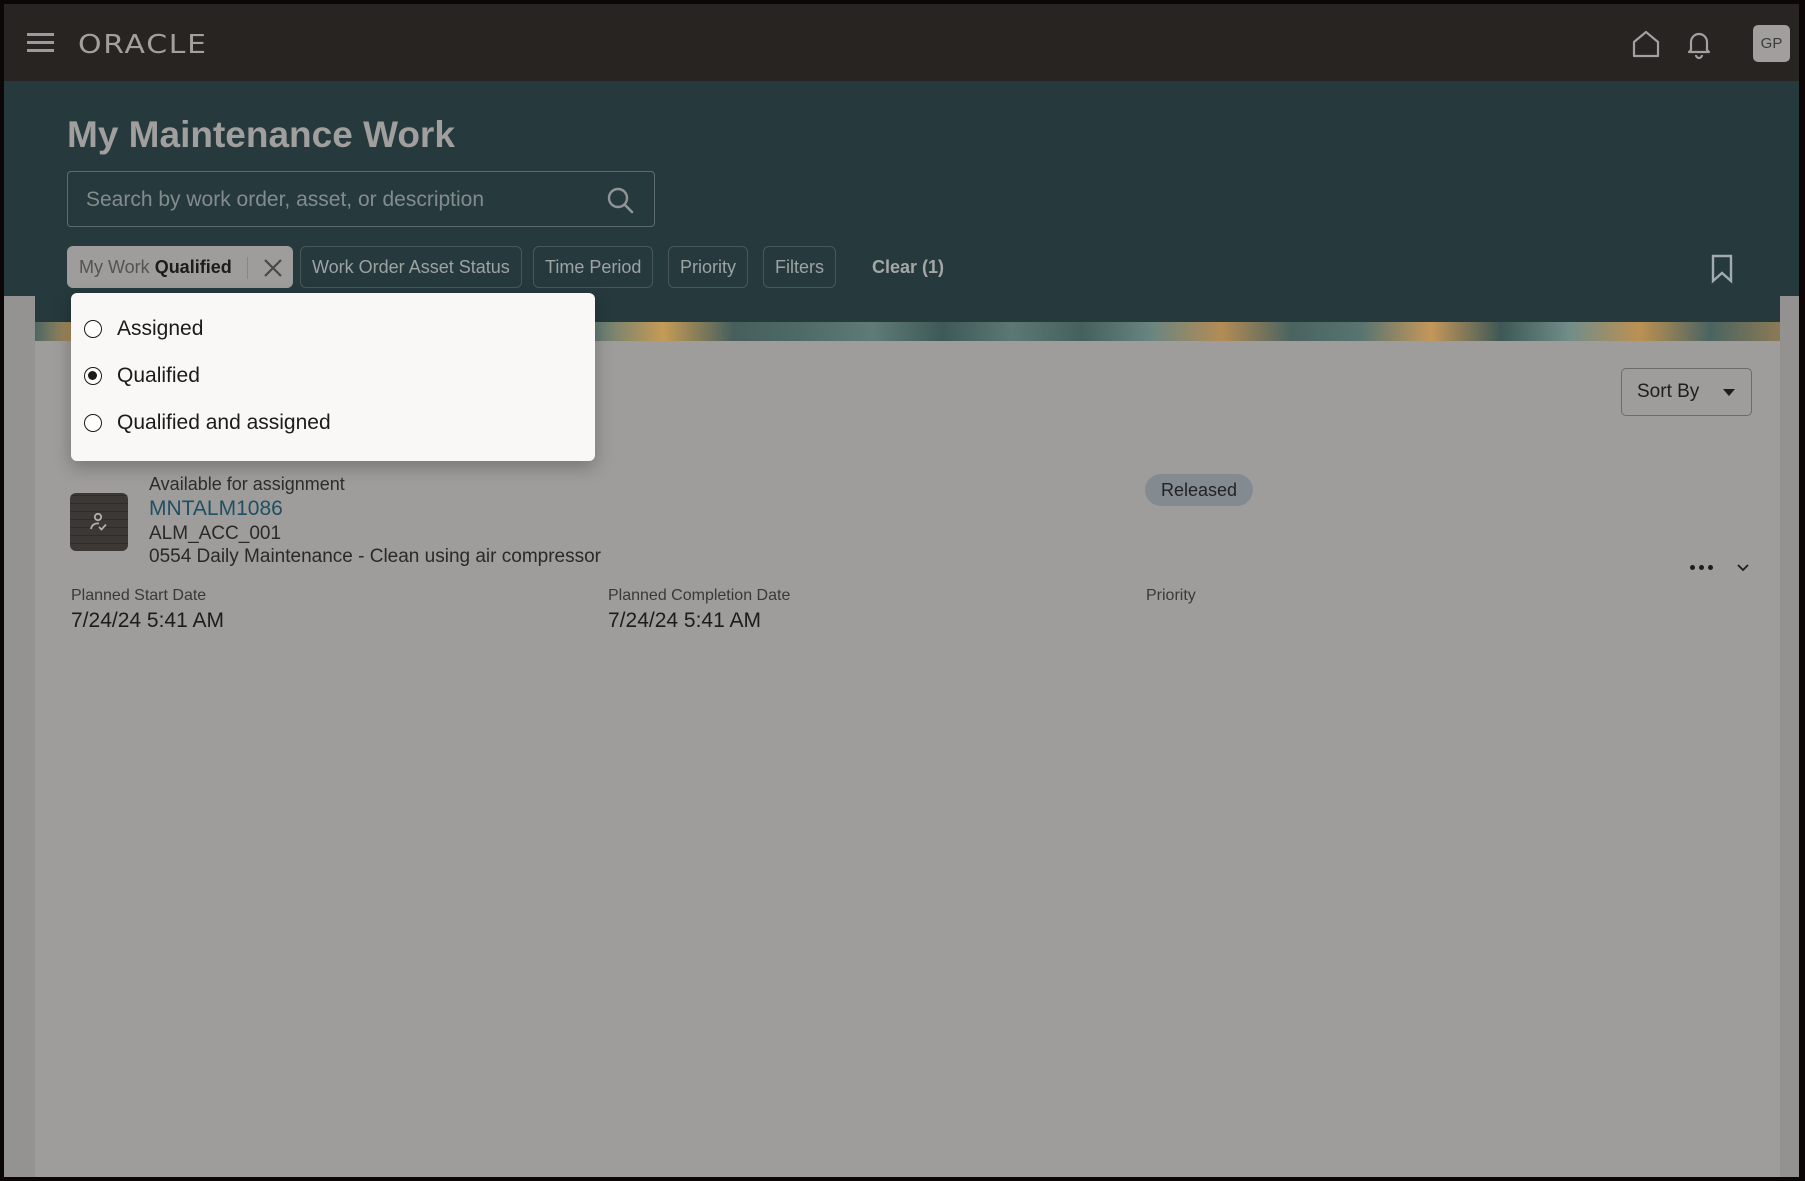 The image size is (1805, 1181). Describe the element at coordinates (1743, 568) in the screenshot. I see `chevron-down-icon` at that location.